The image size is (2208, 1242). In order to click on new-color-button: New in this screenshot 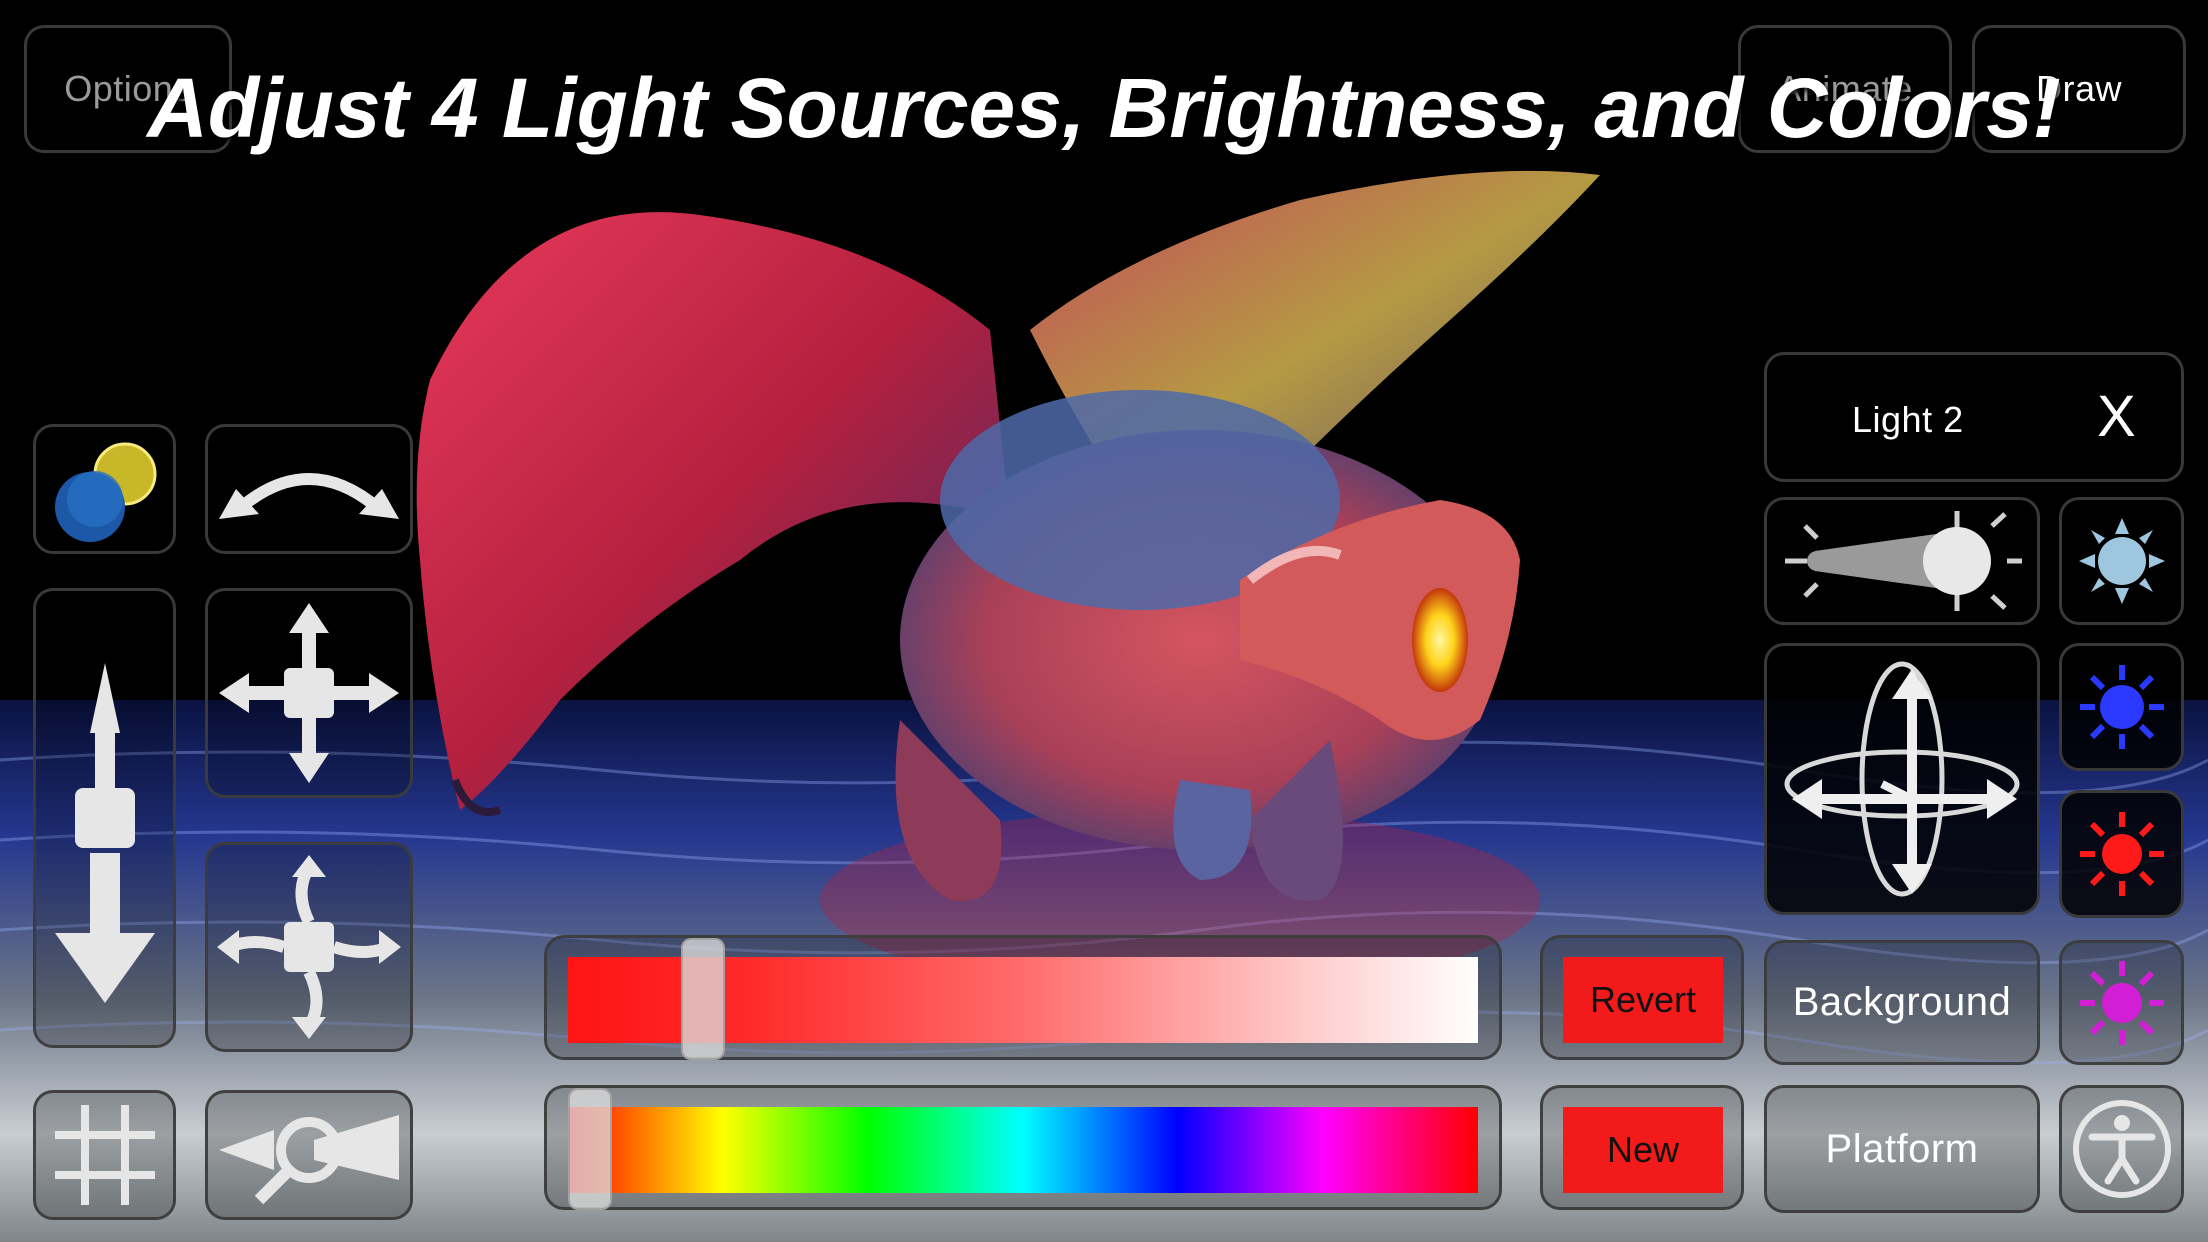, I will do `click(1643, 1150)`.